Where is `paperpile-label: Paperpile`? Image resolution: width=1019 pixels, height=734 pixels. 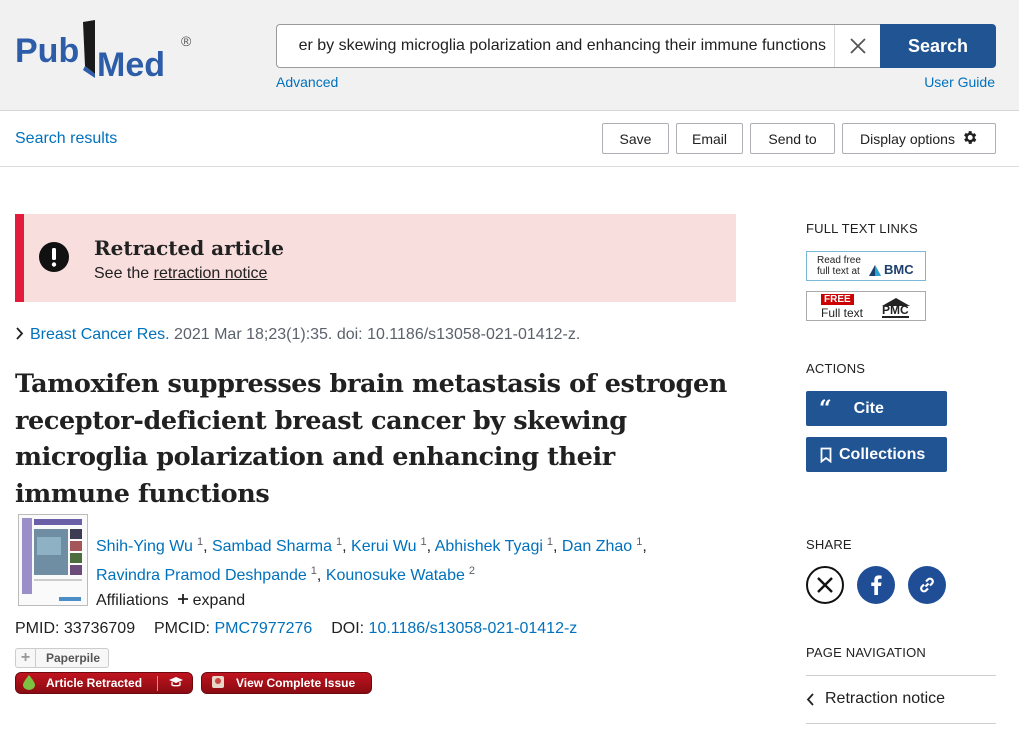 paperpile-label: Paperpile is located at coordinates (73, 658).